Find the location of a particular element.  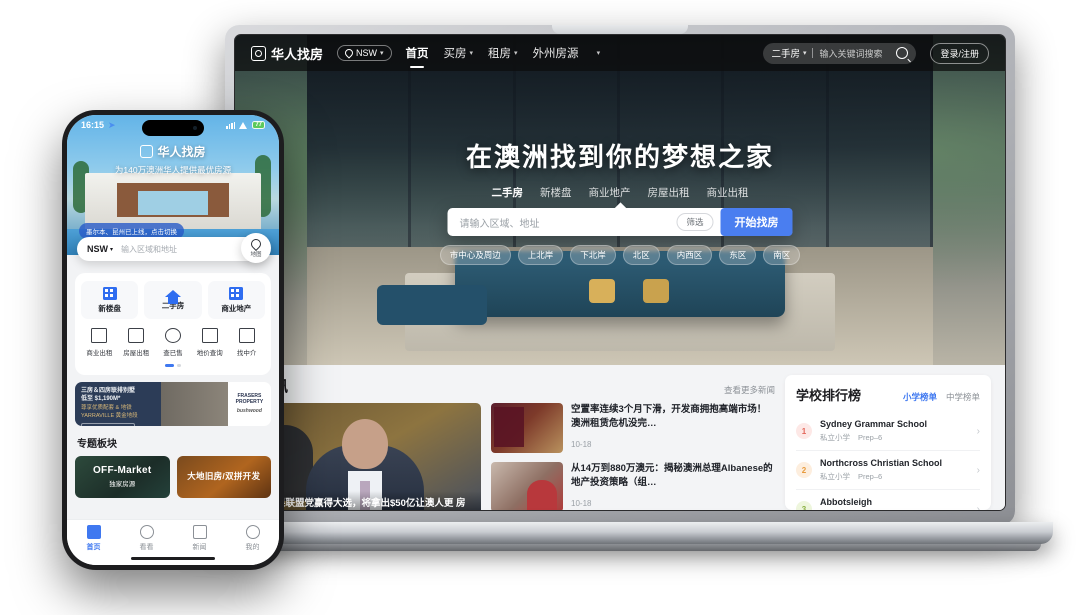

land-price-icon is located at coordinates (209, 335).